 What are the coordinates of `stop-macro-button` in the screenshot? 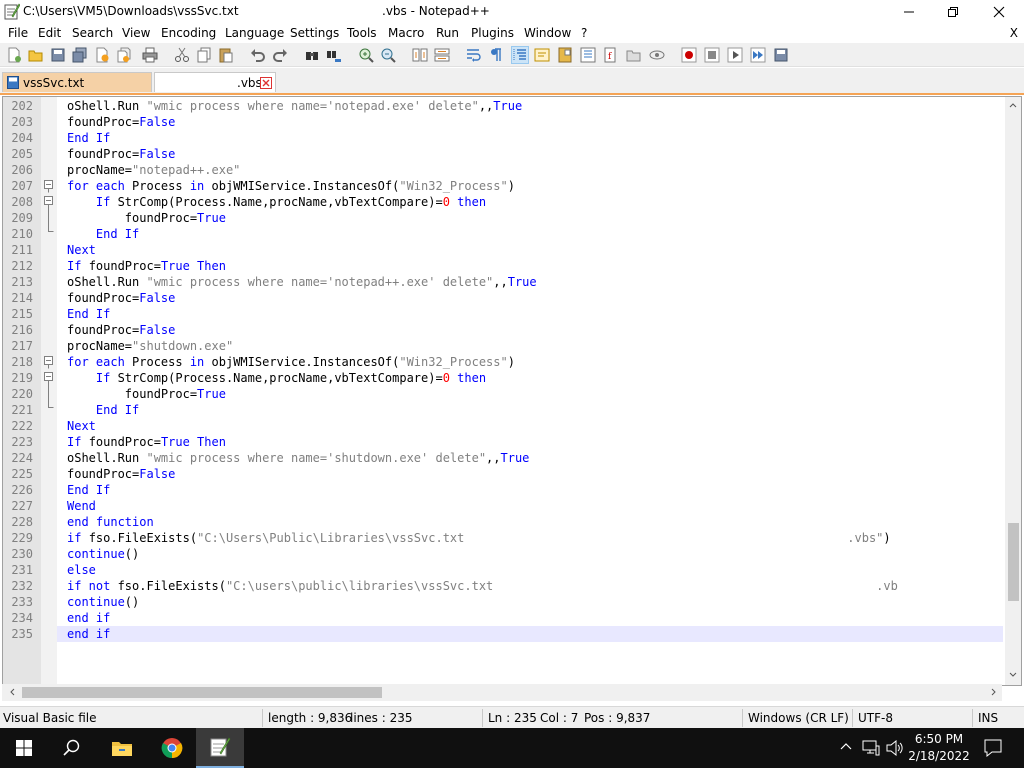 It's located at (712, 55).